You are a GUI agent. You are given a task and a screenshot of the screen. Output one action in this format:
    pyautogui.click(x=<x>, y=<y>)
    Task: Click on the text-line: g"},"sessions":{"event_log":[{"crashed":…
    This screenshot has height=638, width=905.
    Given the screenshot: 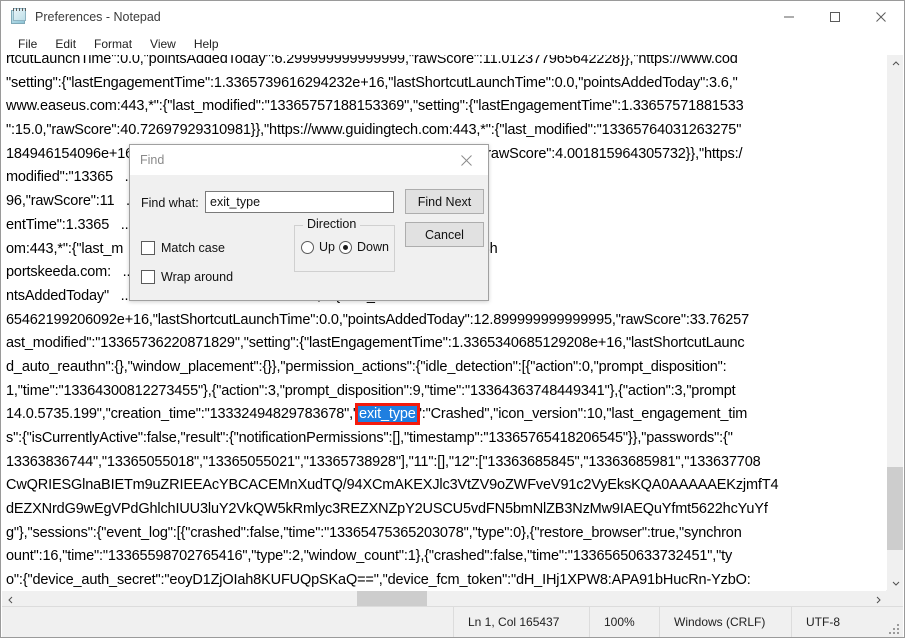 What is the action you would take?
    pyautogui.click(x=374, y=532)
    